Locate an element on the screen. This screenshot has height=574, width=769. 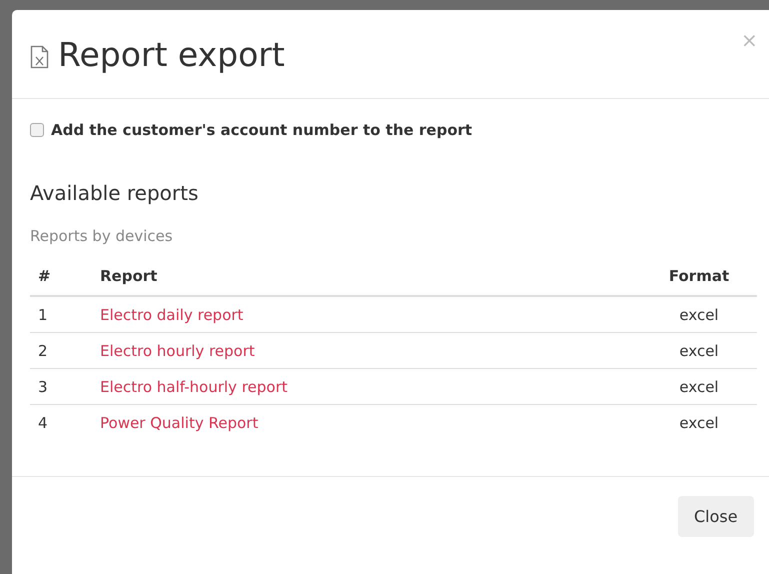
column-header: Report is located at coordinates (366, 275).